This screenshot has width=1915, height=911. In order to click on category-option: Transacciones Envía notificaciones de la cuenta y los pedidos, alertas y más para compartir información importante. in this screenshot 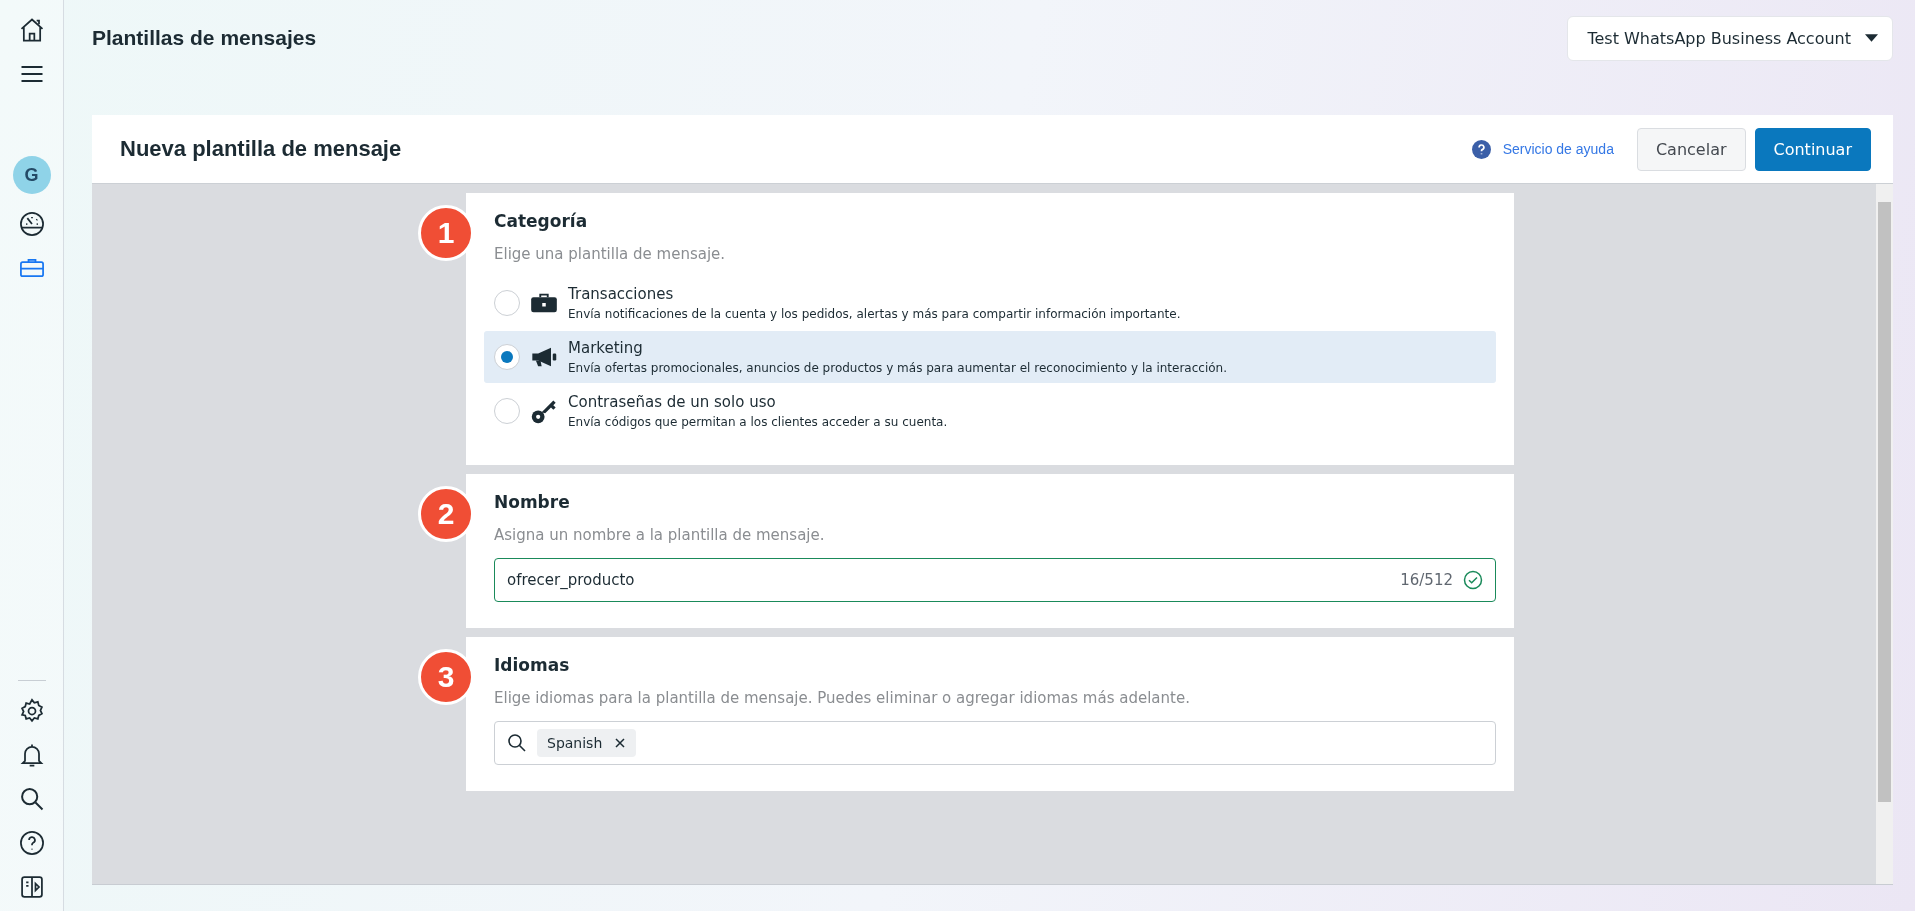, I will do `click(990, 303)`.